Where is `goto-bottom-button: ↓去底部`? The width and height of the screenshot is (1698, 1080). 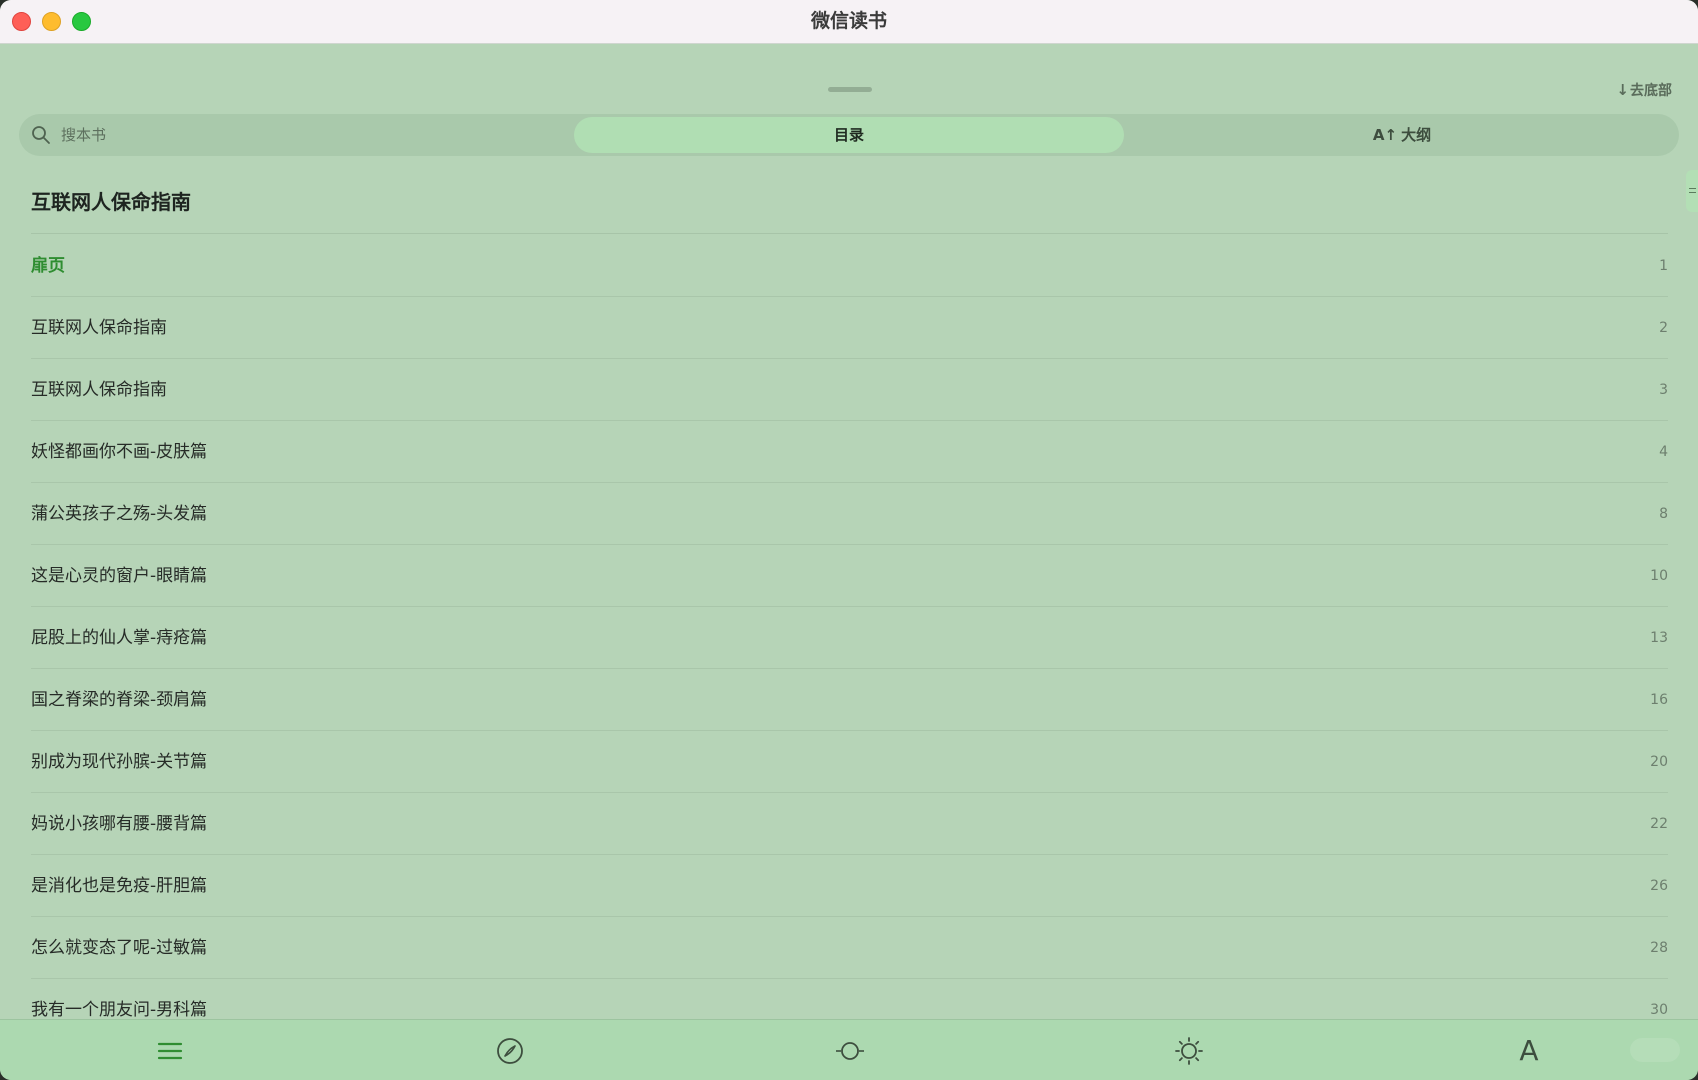
goto-bottom-button: ↓去底部 is located at coordinates (1644, 90).